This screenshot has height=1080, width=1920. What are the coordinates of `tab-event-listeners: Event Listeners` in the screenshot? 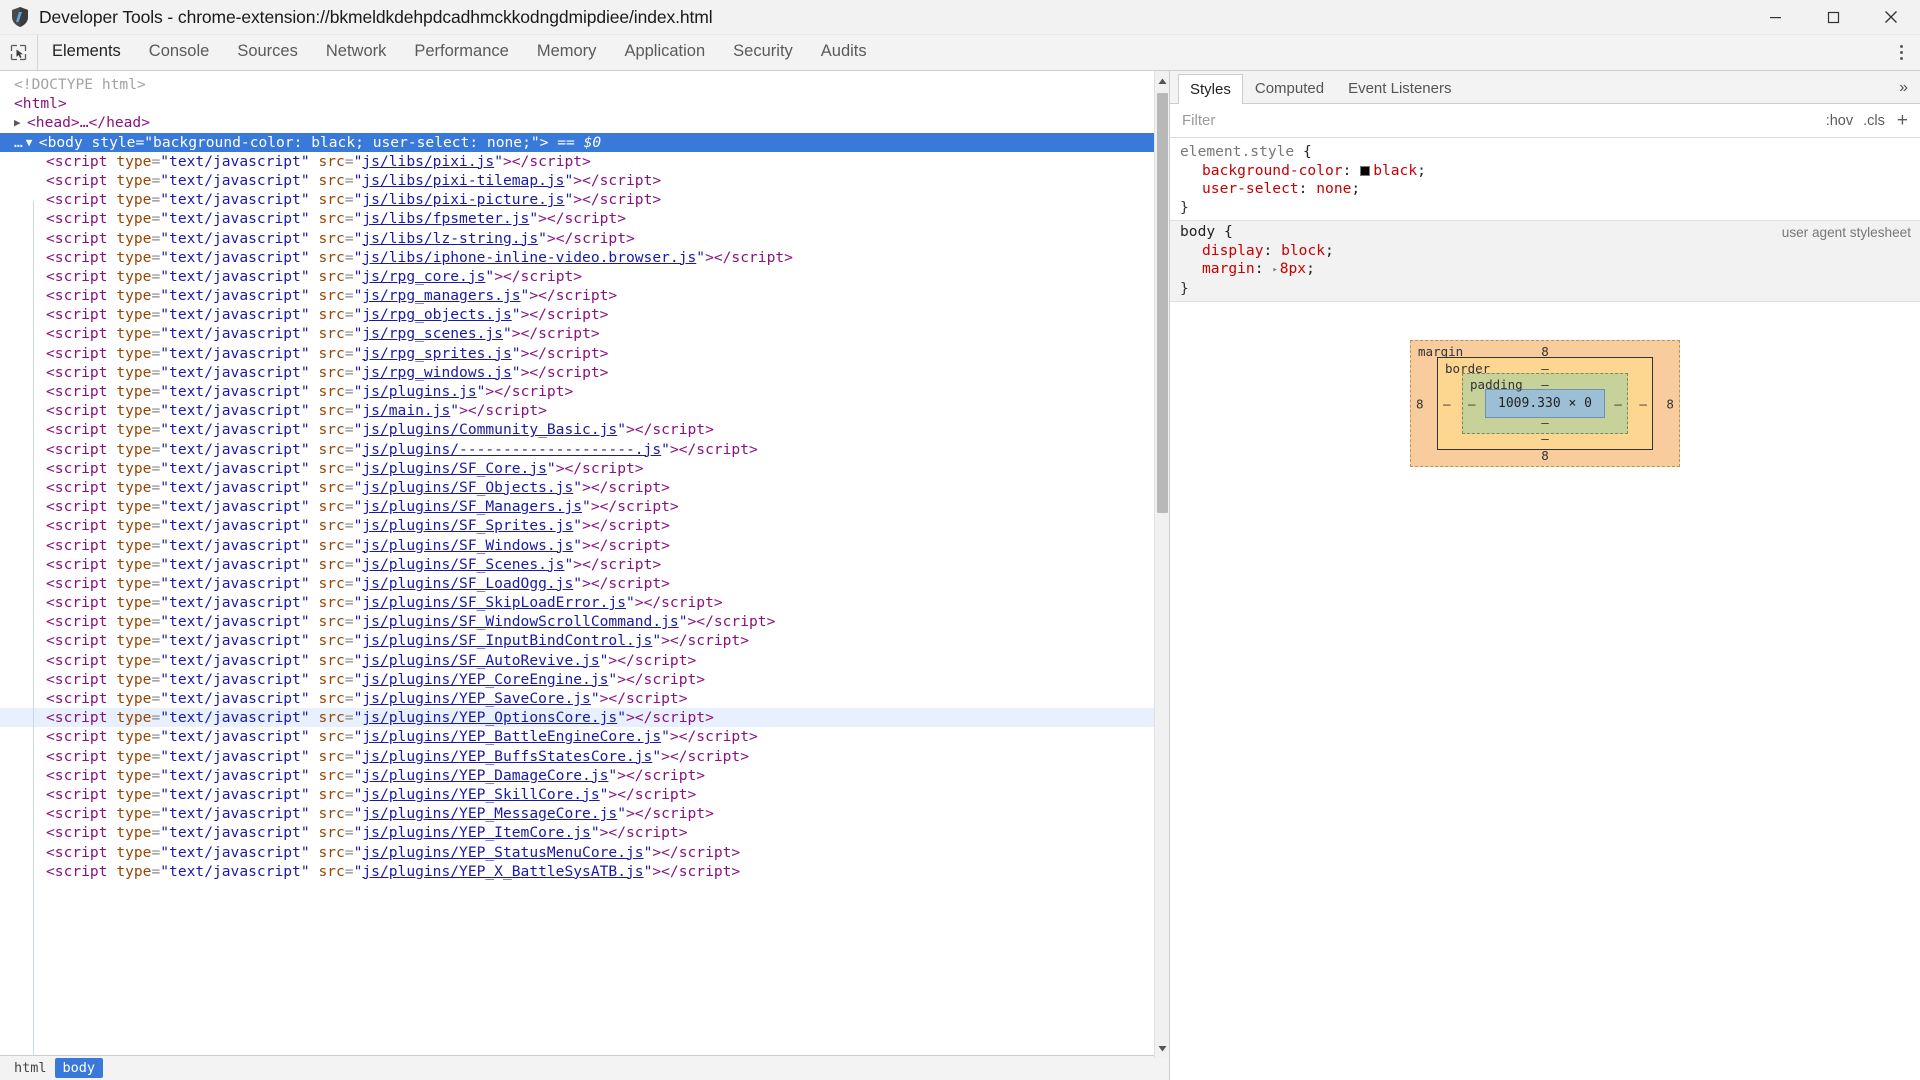 It's located at (1399, 88).